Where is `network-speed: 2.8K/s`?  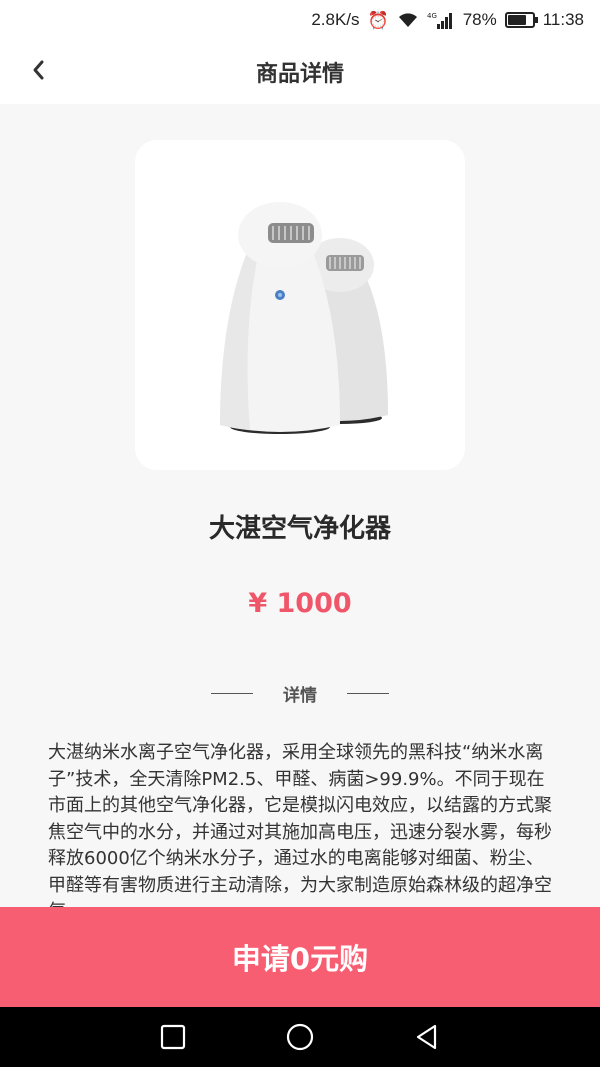 network-speed: 2.8K/s is located at coordinates (335, 19).